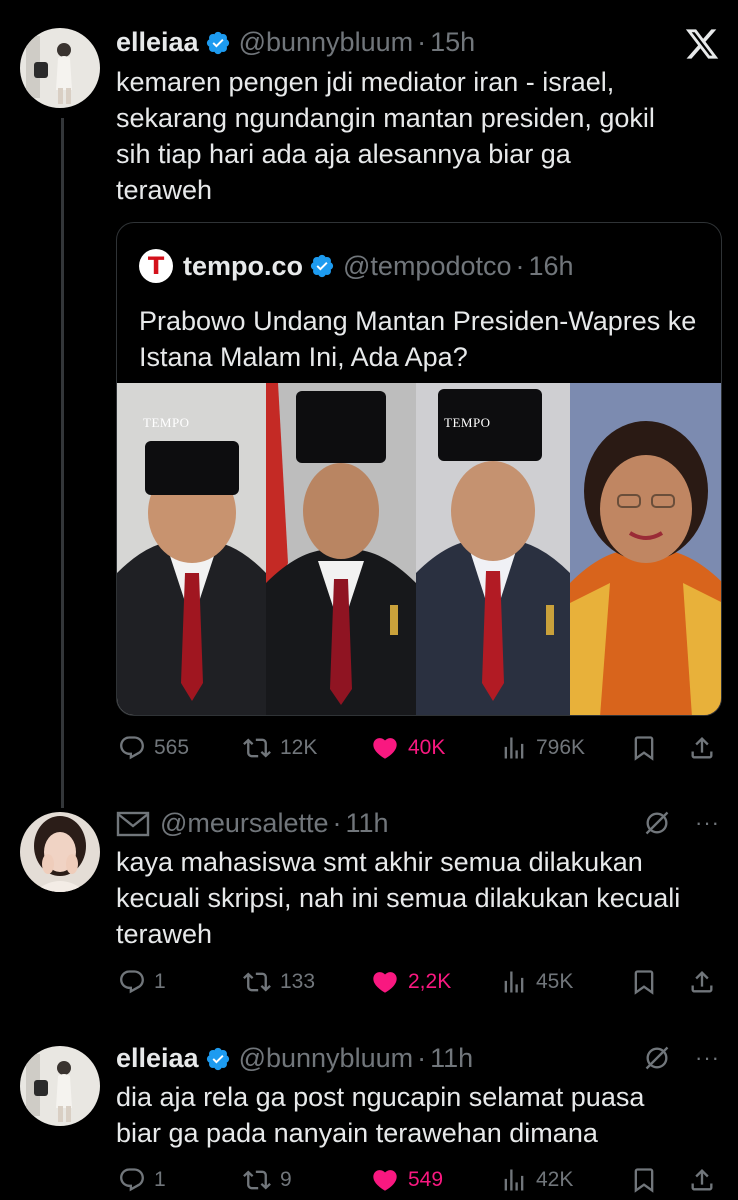  Describe the element at coordinates (551, 266) in the screenshot. I see `quote-timestamp: 16h` at that location.